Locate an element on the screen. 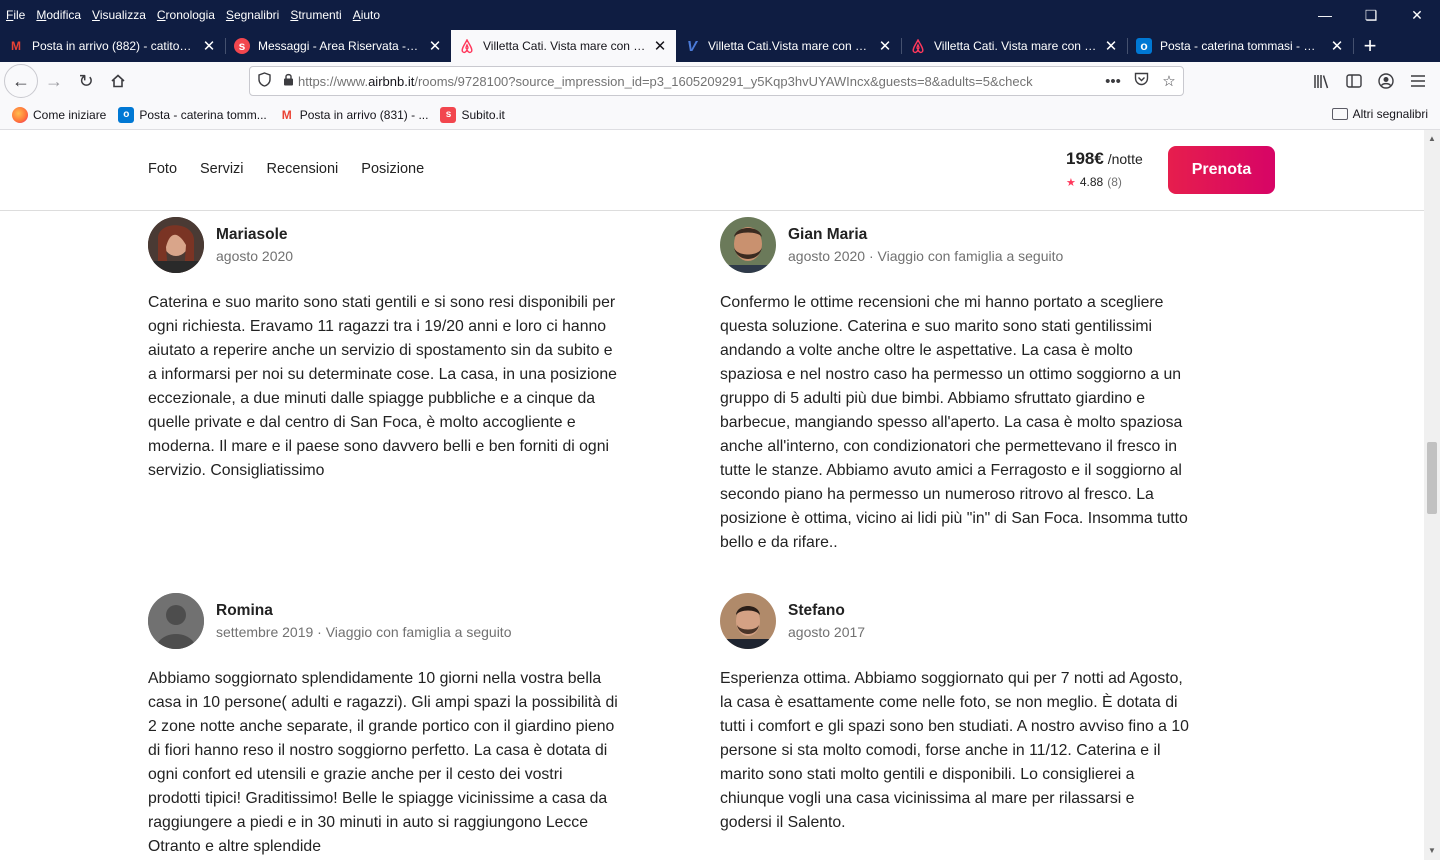  scrollbar-thumb is located at coordinates (1432, 478).